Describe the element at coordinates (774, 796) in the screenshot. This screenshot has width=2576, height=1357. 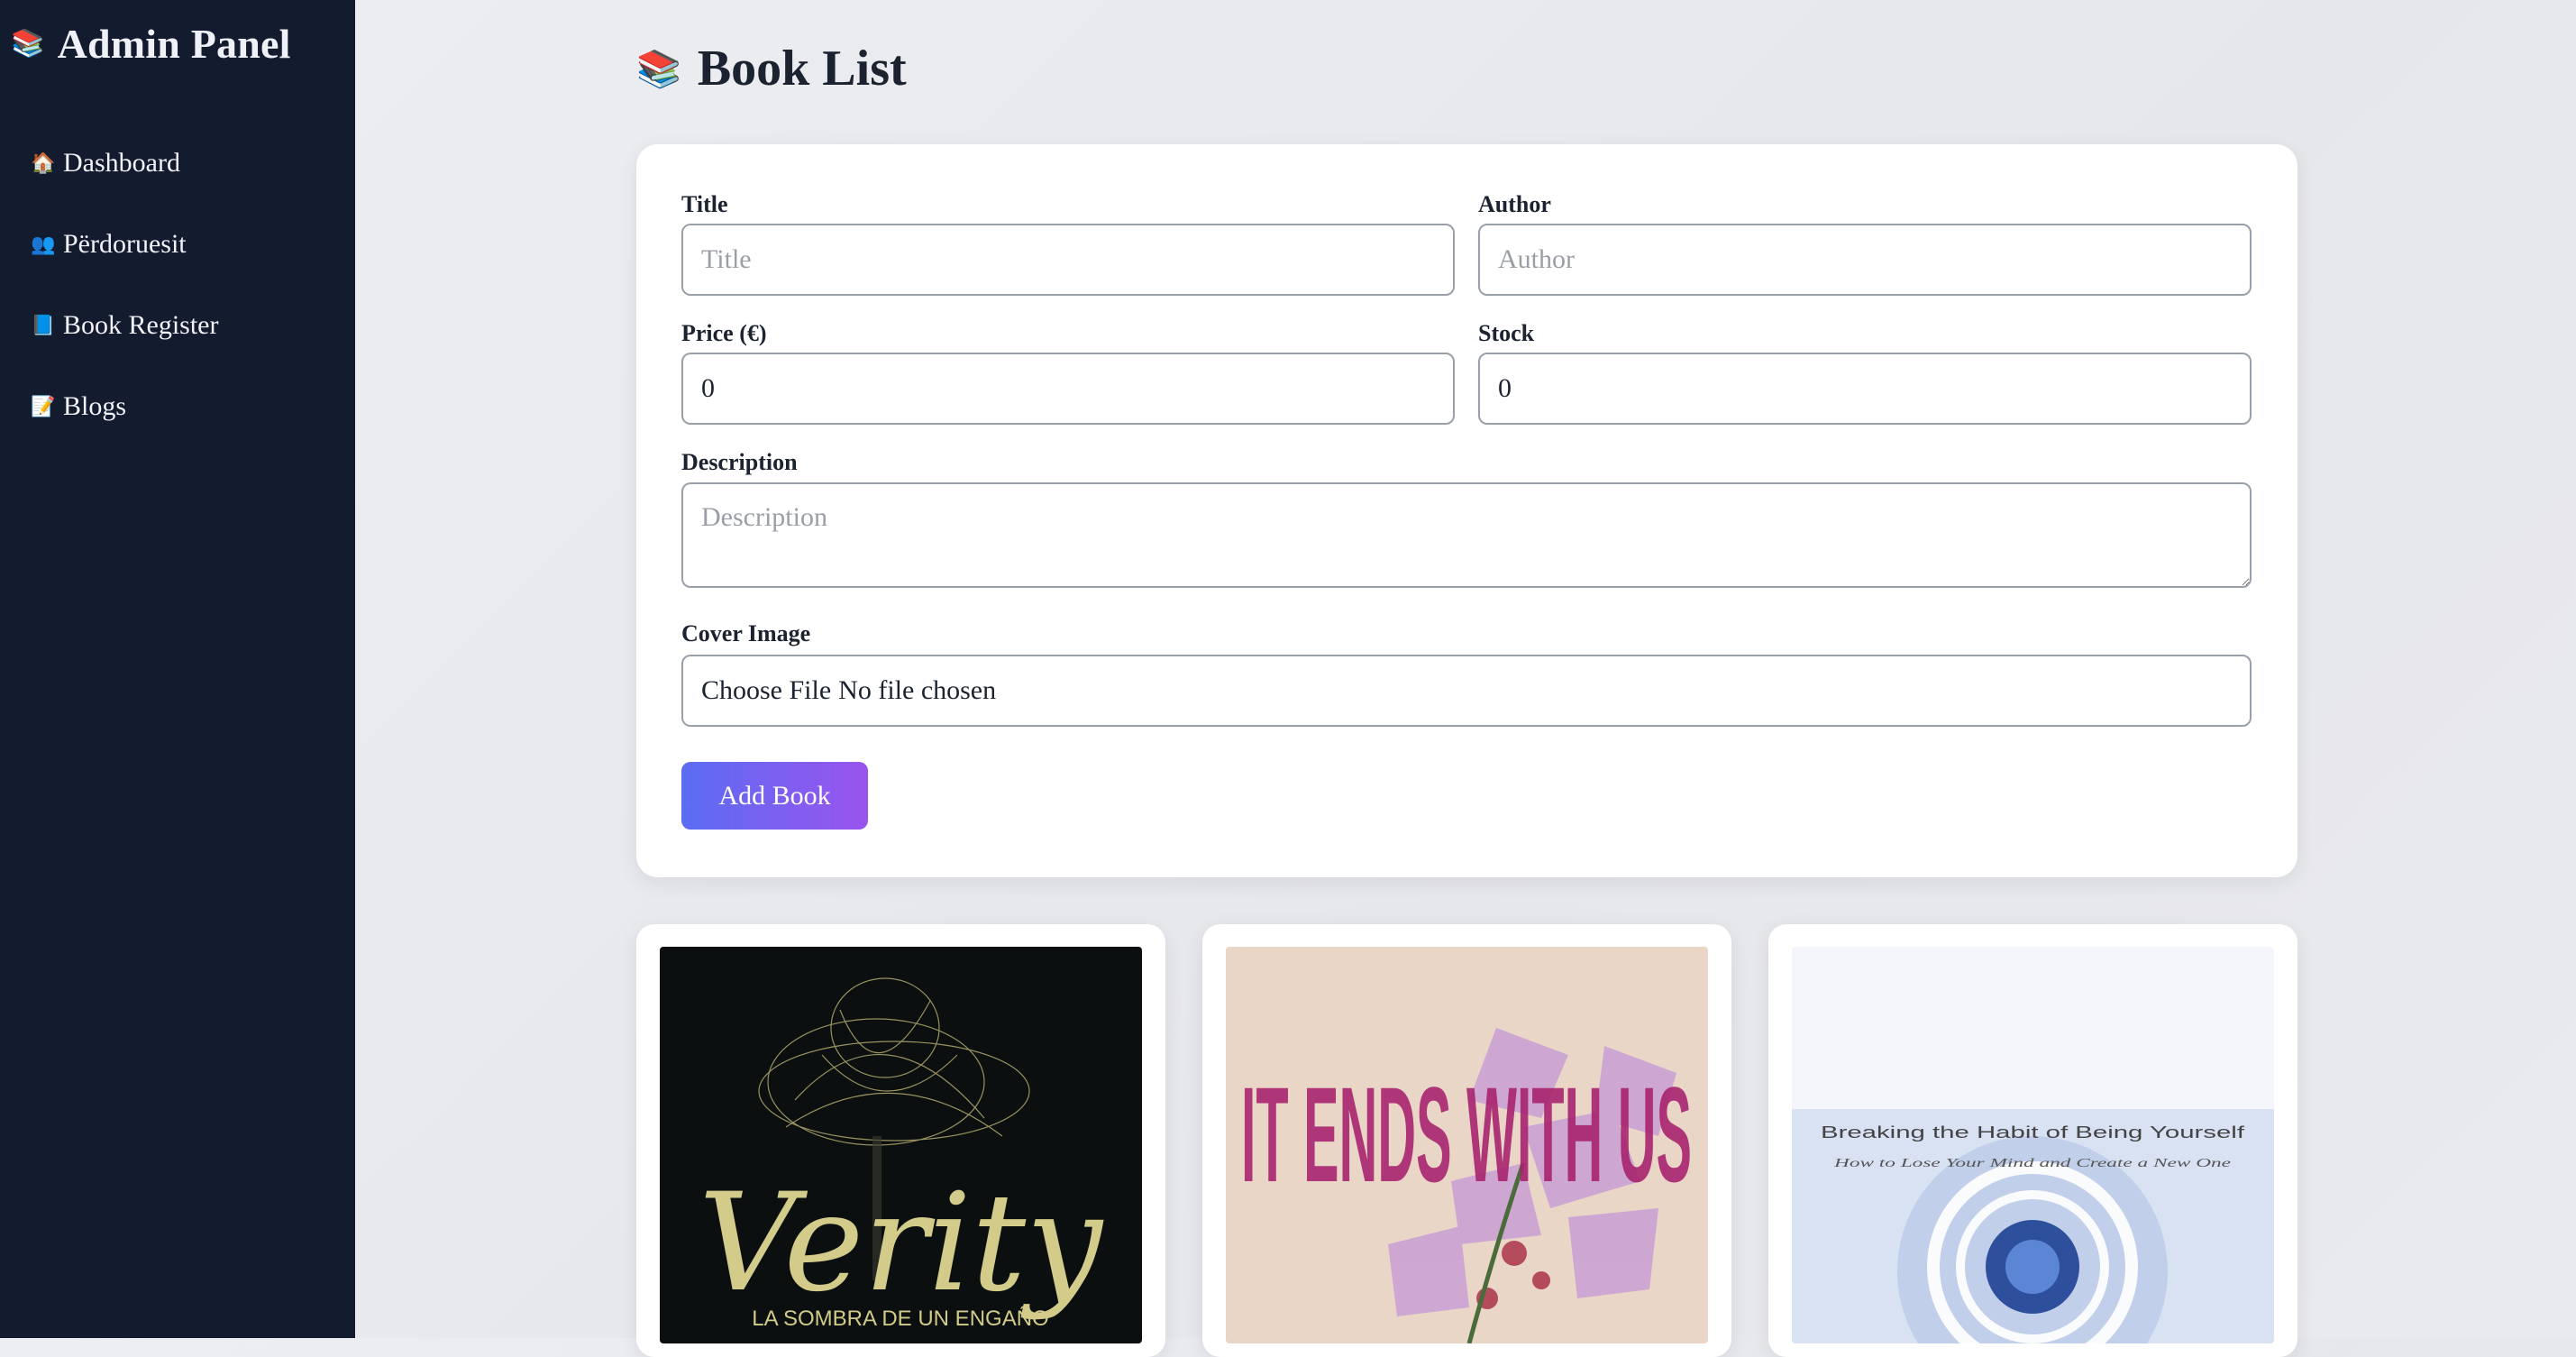
I see `add-book-button: Add Book` at that location.